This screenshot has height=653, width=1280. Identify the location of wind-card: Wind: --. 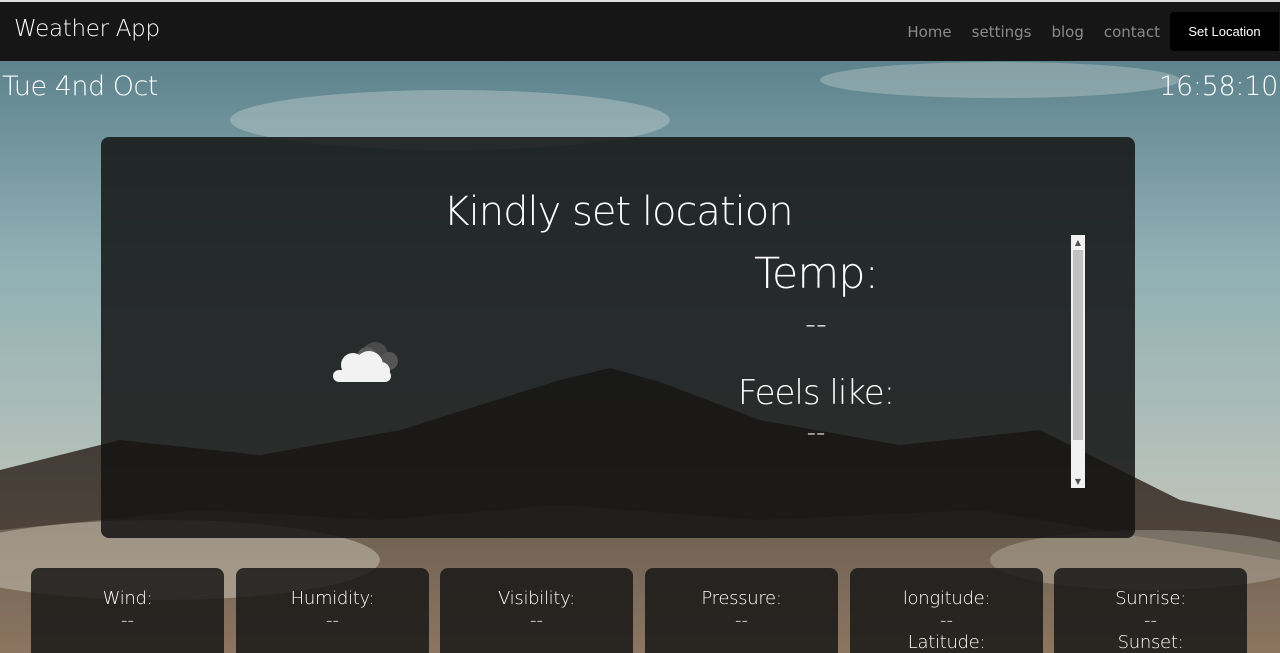
(127, 610).